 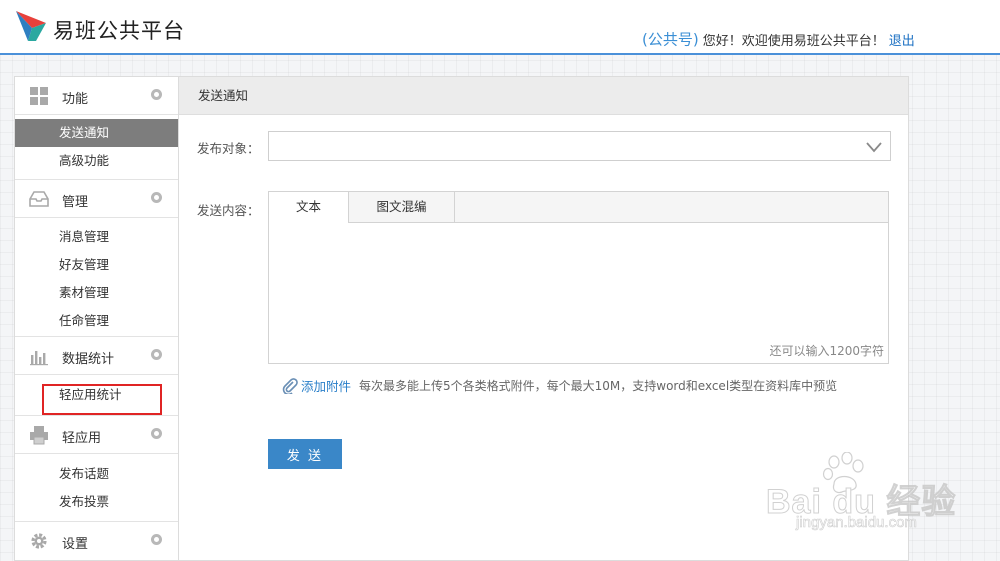 I want to click on sidebar-group-statistics: 数据统计, so click(x=96, y=356).